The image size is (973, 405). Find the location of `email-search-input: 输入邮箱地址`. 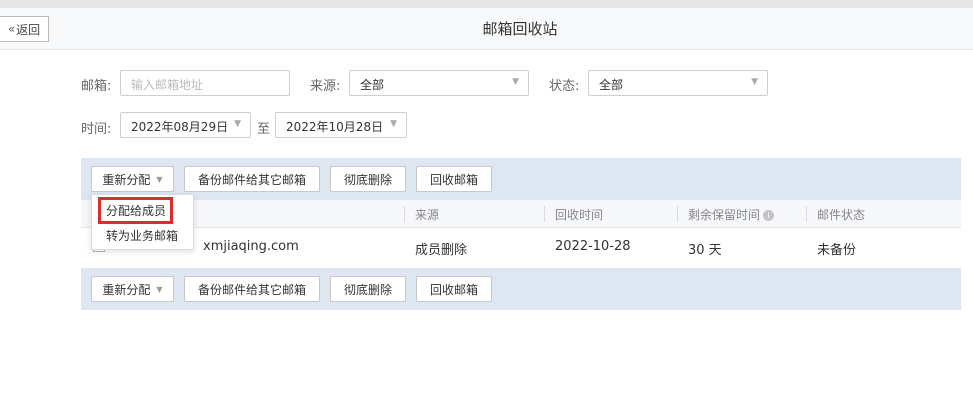

email-search-input: 输入邮箱地址 is located at coordinates (205, 83).